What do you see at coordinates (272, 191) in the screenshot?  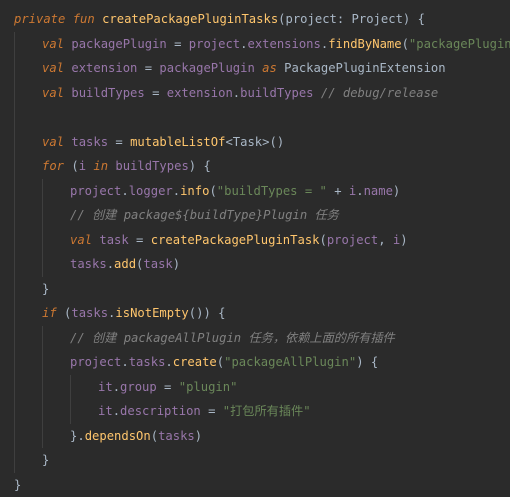 I see `code-token: "buildTypes = "` at bounding box center [272, 191].